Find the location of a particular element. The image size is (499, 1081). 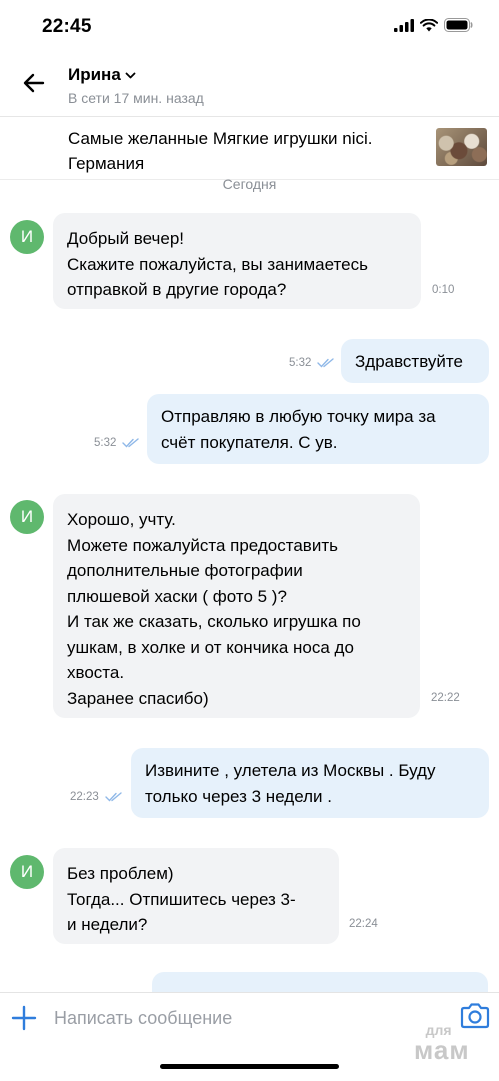

contact-name: Ирина is located at coordinates (94, 74).